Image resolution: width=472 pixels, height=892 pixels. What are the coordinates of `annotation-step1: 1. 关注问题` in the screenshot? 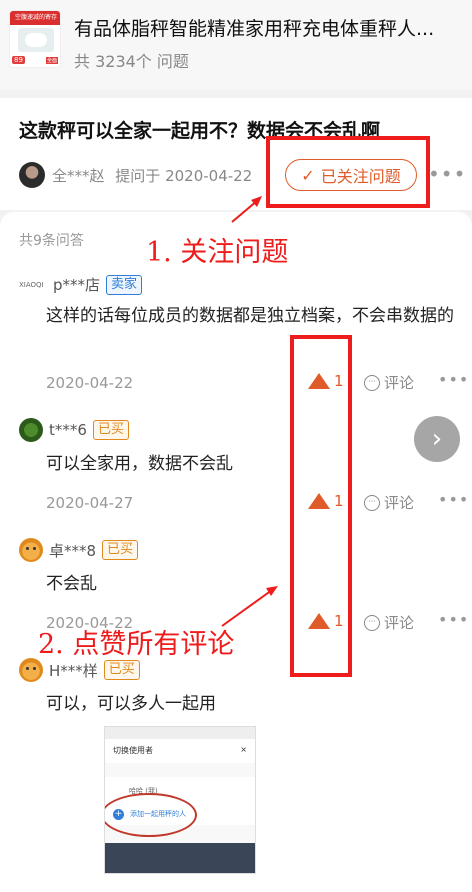 It's located at (217, 252).